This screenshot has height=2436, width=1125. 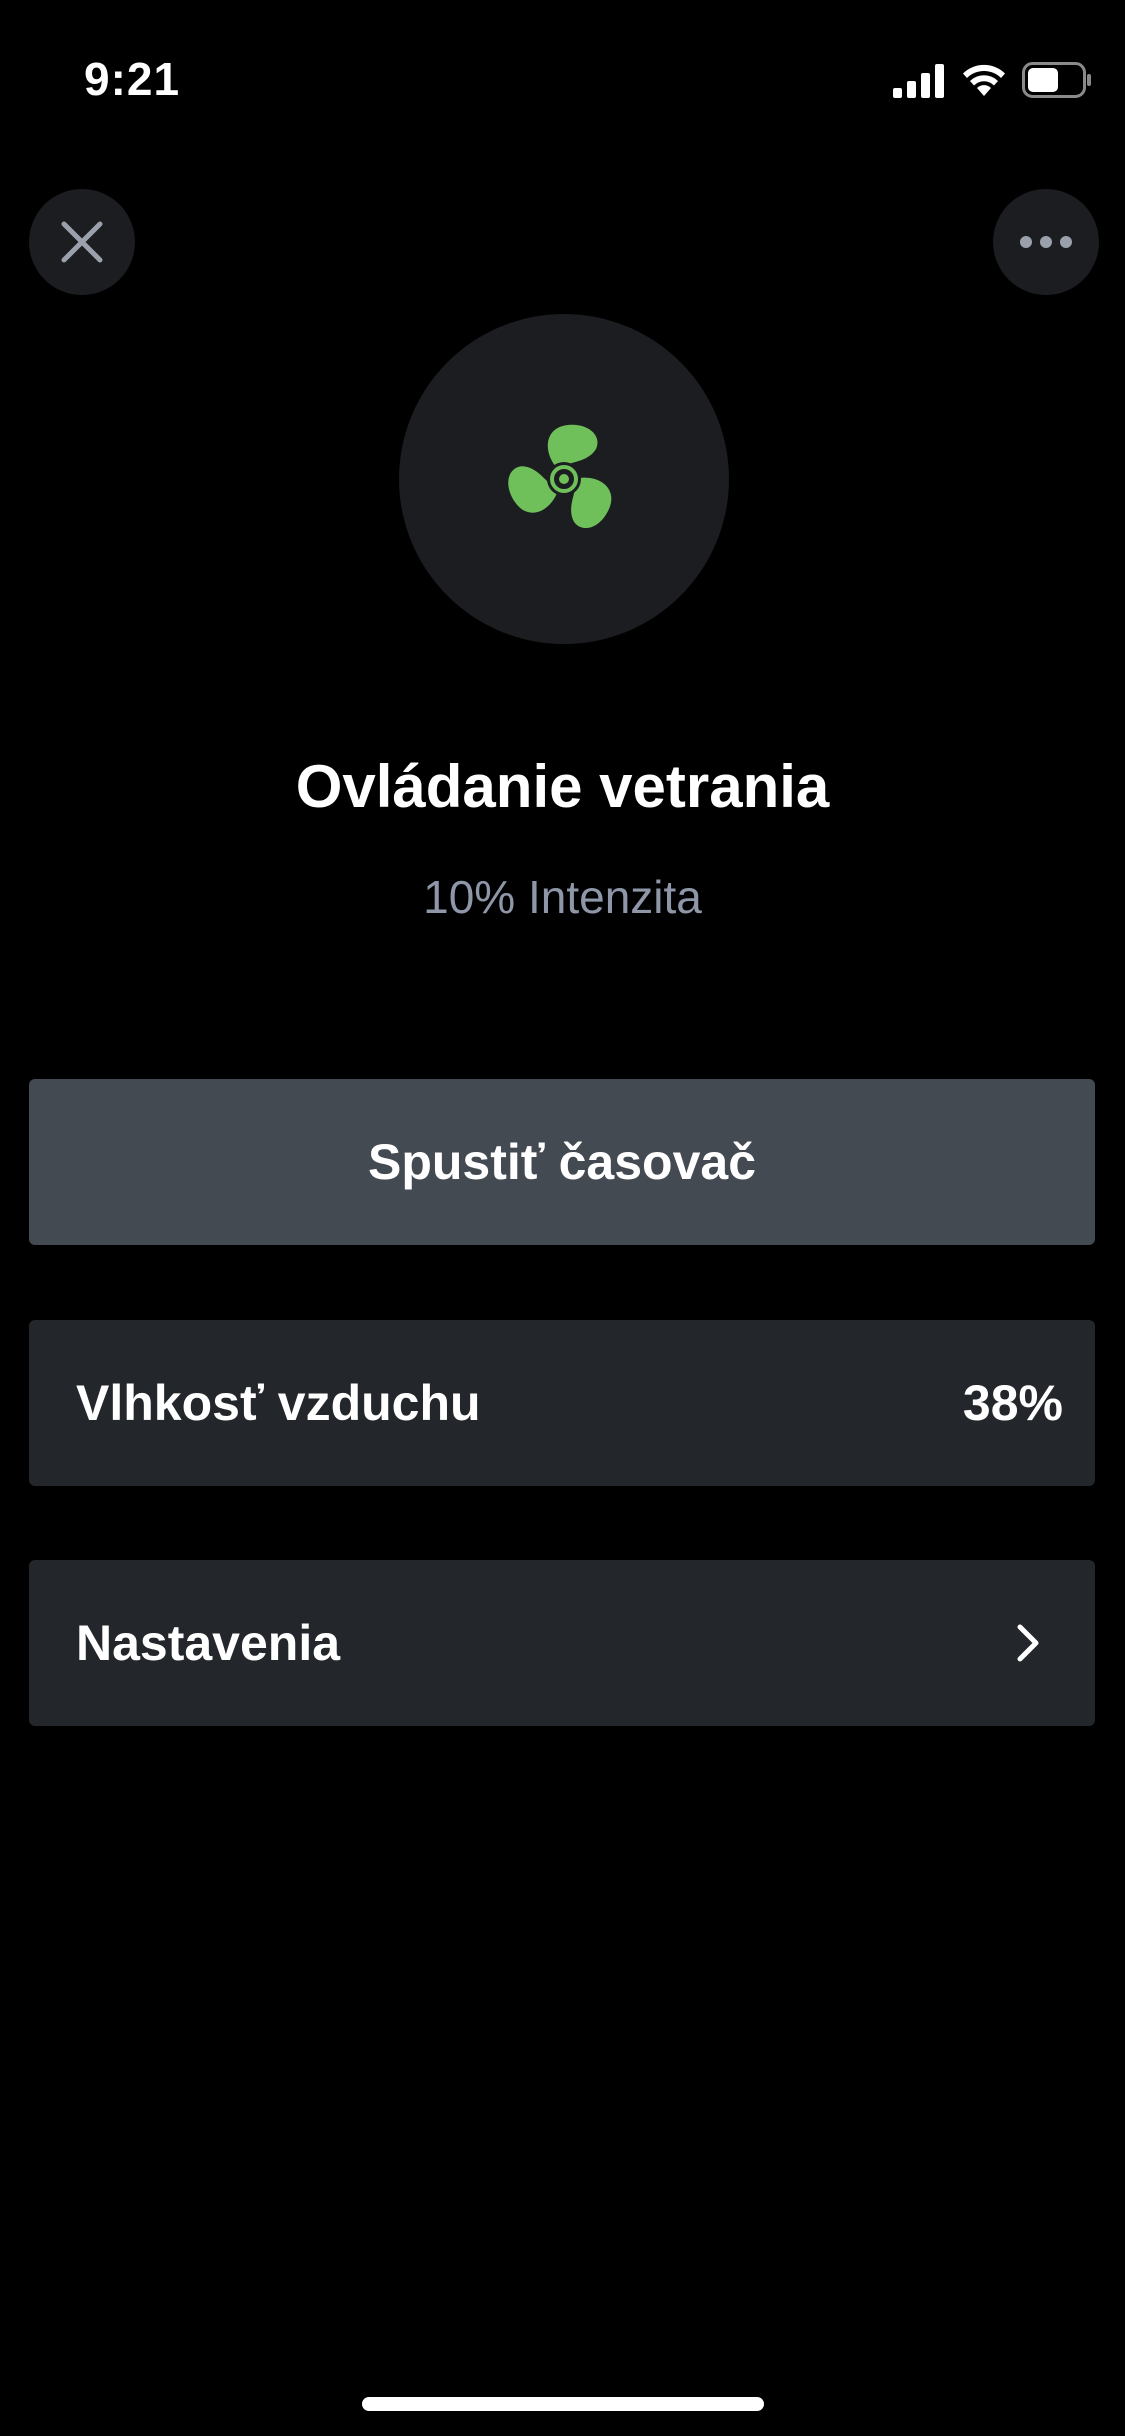 What do you see at coordinates (1028, 1643) in the screenshot?
I see `chevron-right-icon` at bounding box center [1028, 1643].